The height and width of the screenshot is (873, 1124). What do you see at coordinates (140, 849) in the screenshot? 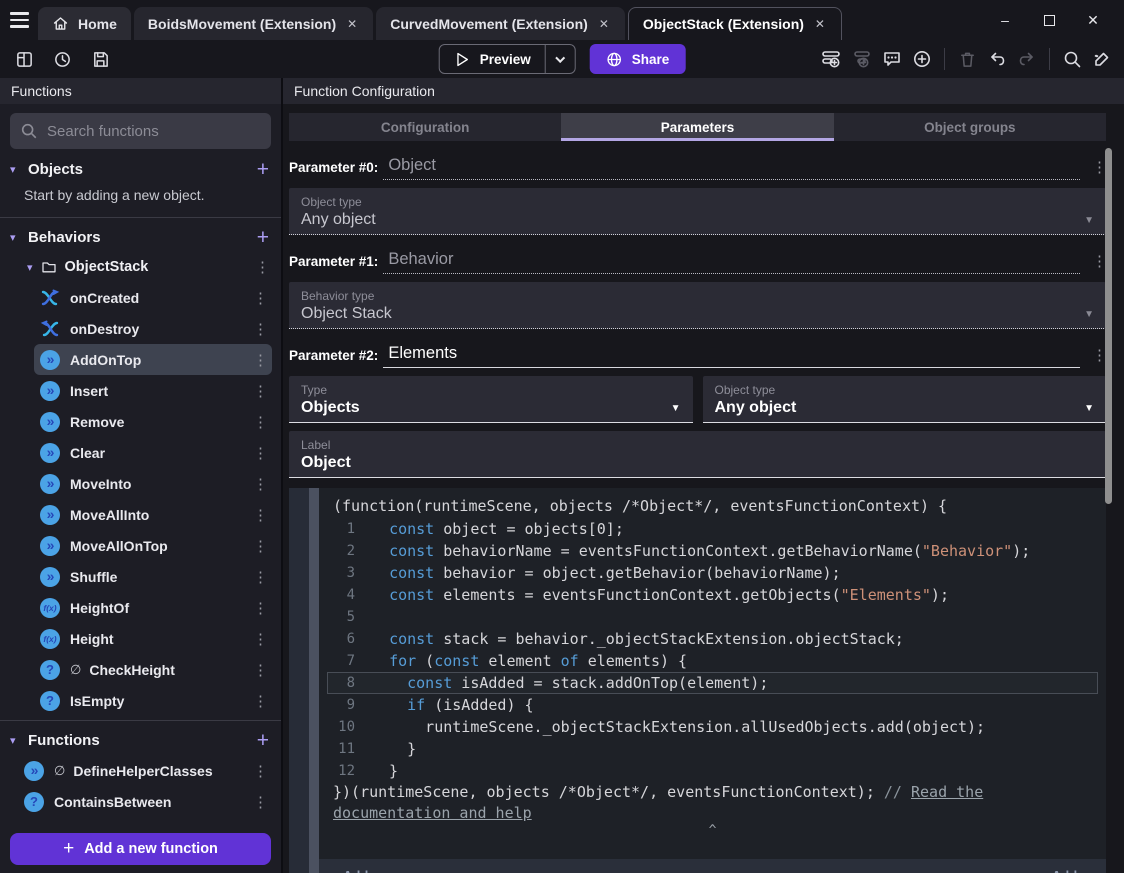
I see `add-function-button: + Add a new function` at bounding box center [140, 849].